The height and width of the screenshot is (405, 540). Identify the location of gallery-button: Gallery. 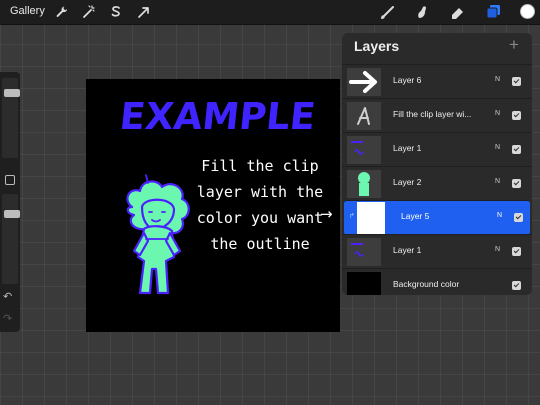
(27, 11).